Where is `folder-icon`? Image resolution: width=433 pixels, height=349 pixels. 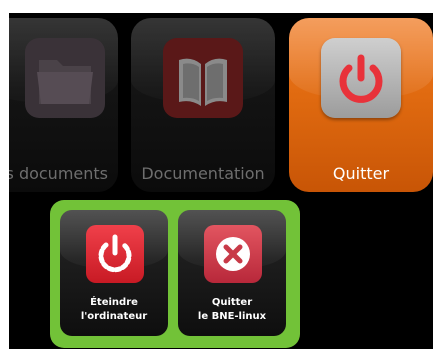
folder-icon is located at coordinates (65, 78).